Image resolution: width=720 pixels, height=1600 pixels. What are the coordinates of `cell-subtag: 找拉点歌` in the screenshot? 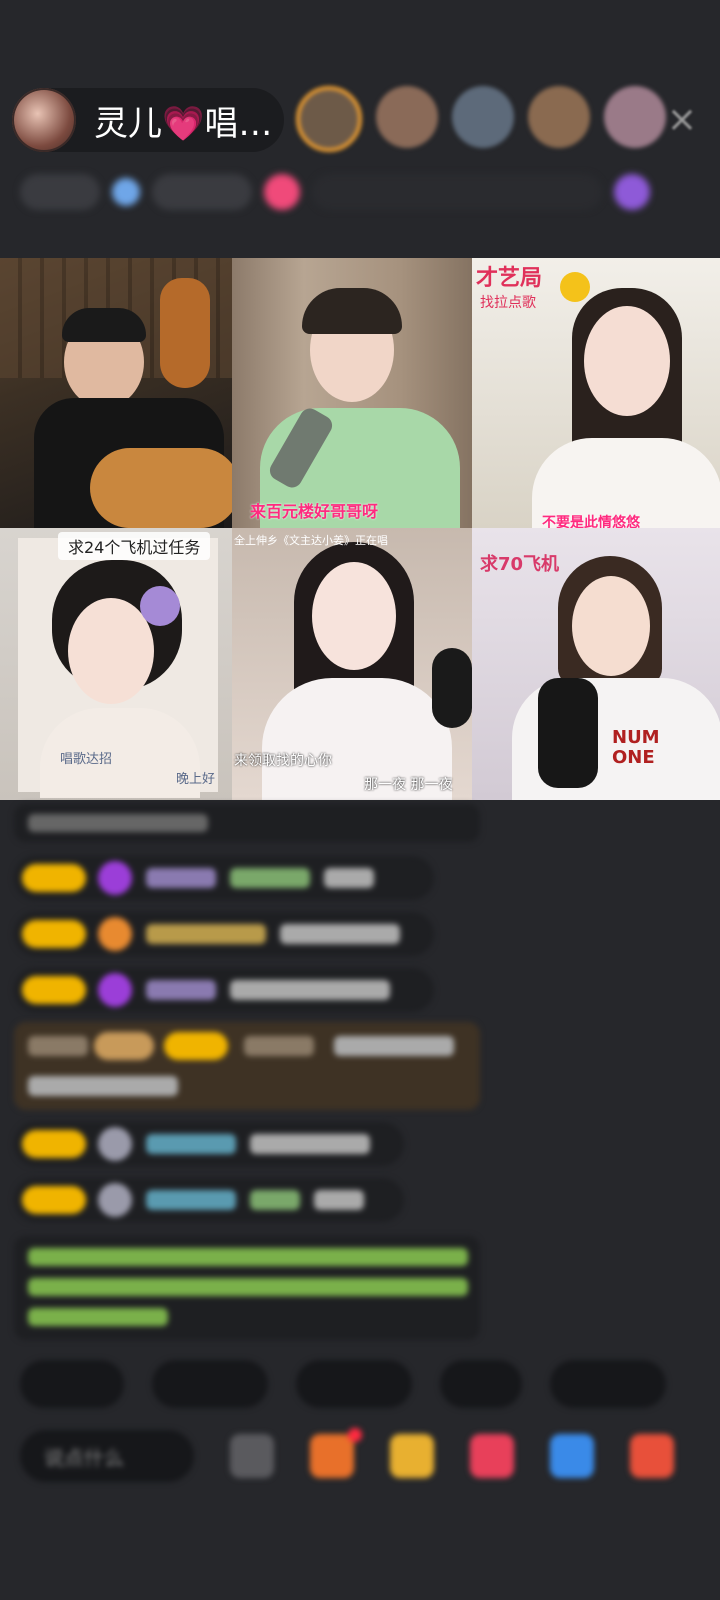 It's located at (508, 303).